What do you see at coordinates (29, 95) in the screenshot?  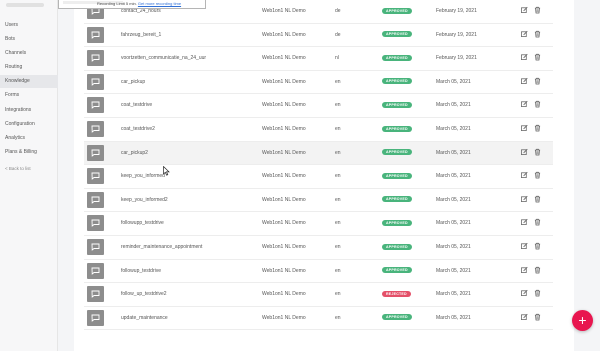 I see `sidebar-item-forms: Forms` at bounding box center [29, 95].